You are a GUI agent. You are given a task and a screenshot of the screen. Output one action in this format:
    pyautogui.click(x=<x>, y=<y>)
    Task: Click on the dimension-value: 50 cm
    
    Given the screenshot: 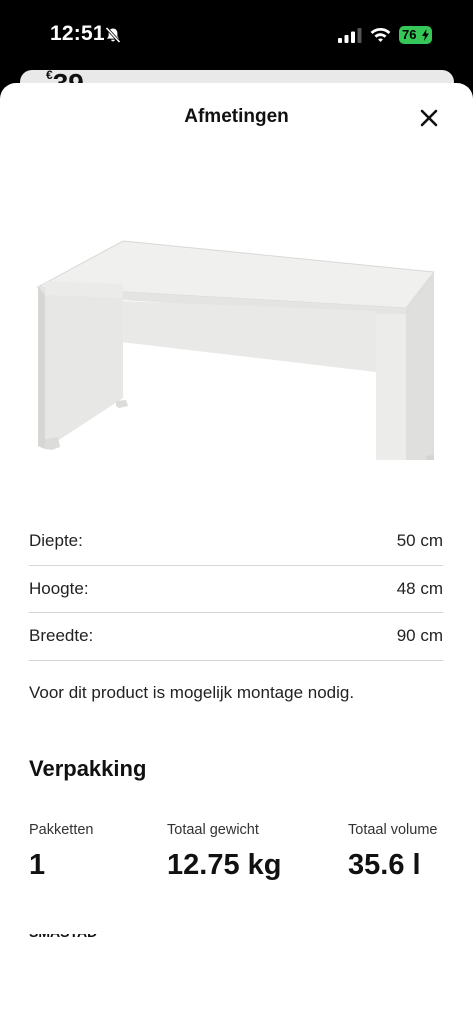 What is the action you would take?
    pyautogui.click(x=419, y=541)
    